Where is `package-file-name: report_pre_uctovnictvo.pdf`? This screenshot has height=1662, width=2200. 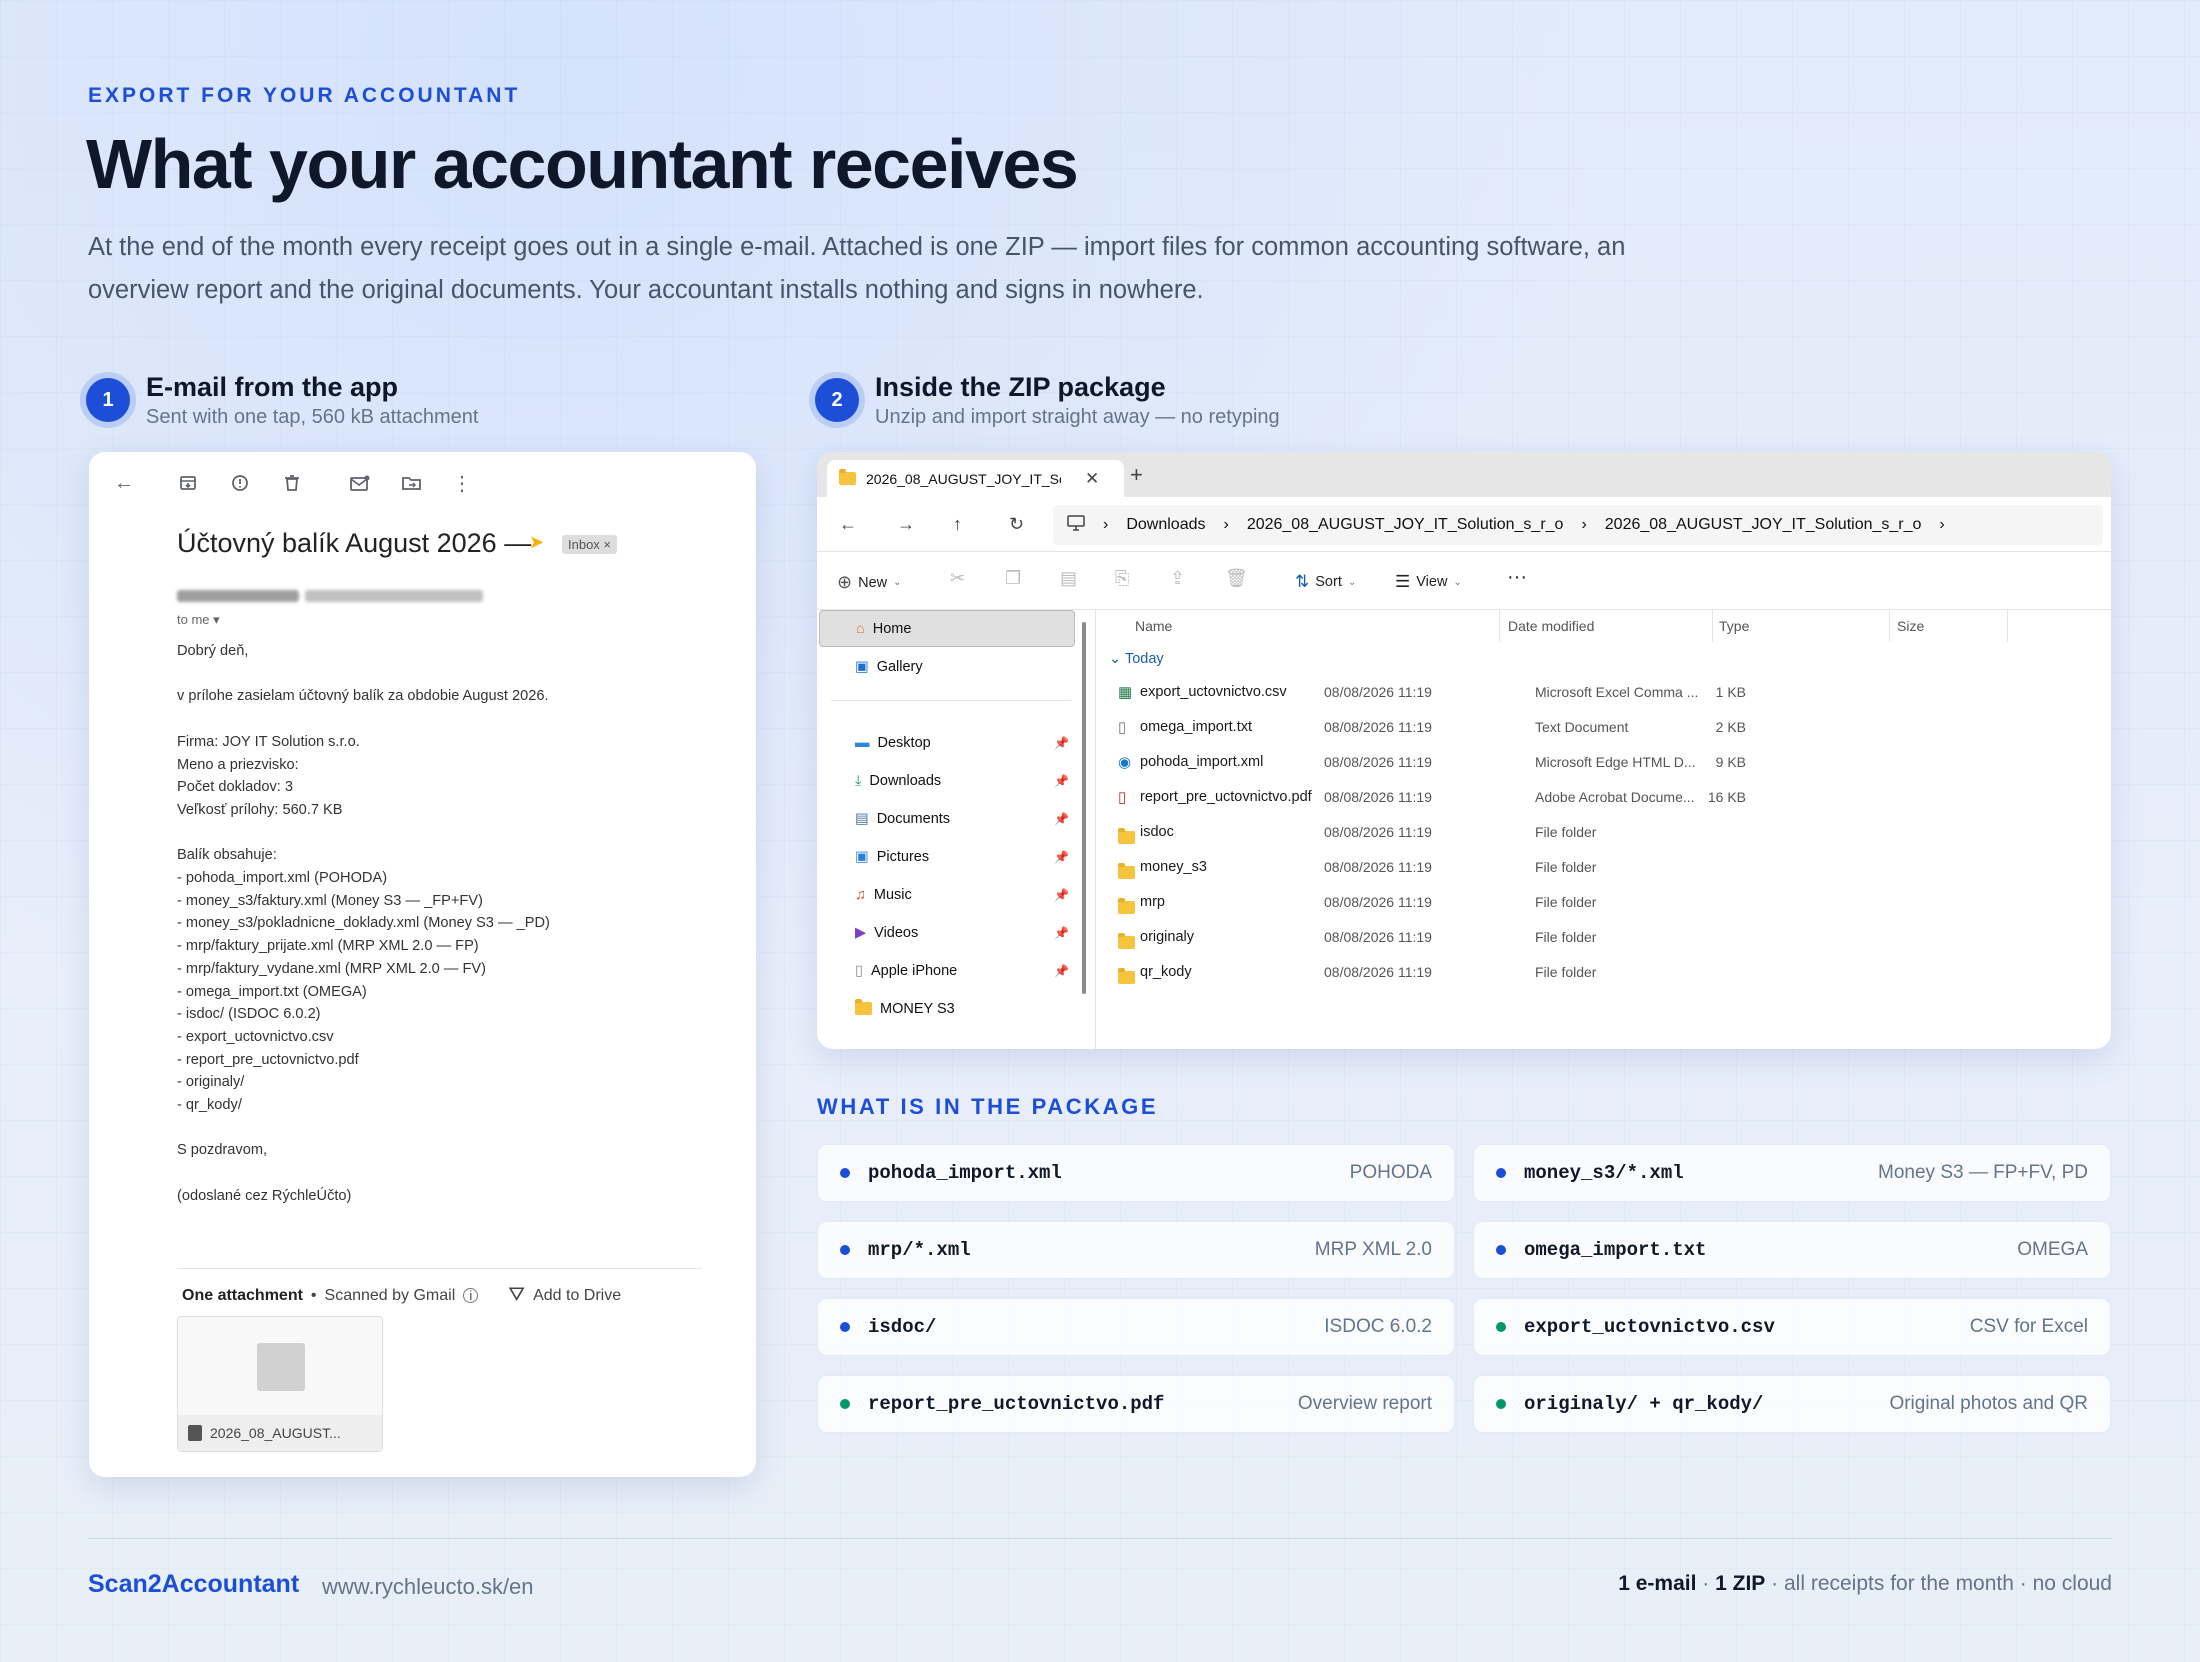
package-file-name: report_pre_uctovnictvo.pdf is located at coordinates (1016, 1404).